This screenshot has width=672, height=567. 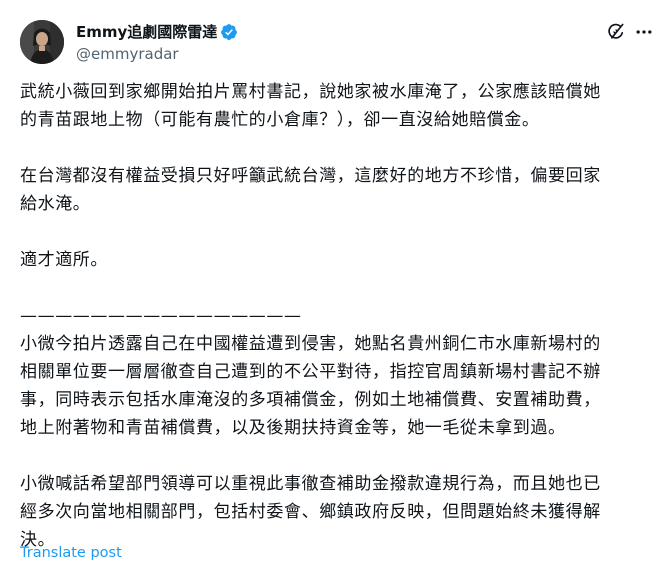 I want to click on tweet-line: 武統小薇回到家鄉開始拍片罵村書記，說她家被水庫淹了，公家應該賠償她, so click(x=310, y=92).